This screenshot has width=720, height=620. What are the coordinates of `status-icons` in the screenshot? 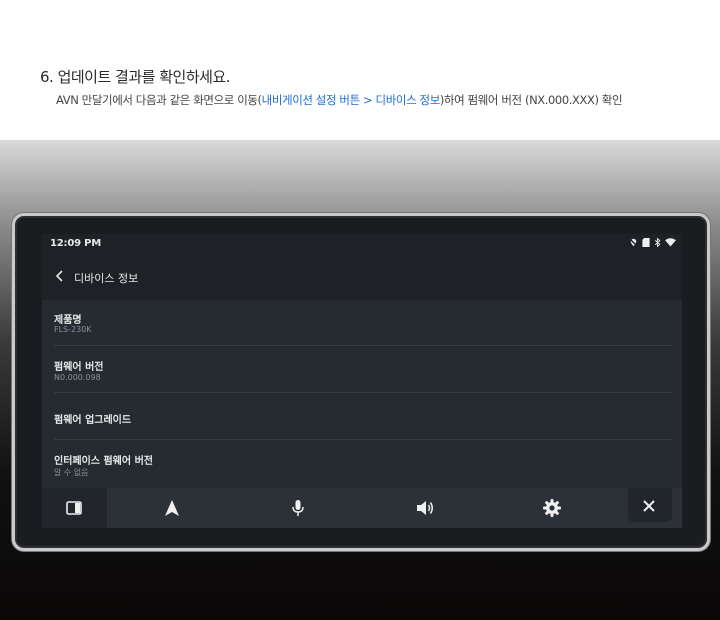 It's located at (652, 242).